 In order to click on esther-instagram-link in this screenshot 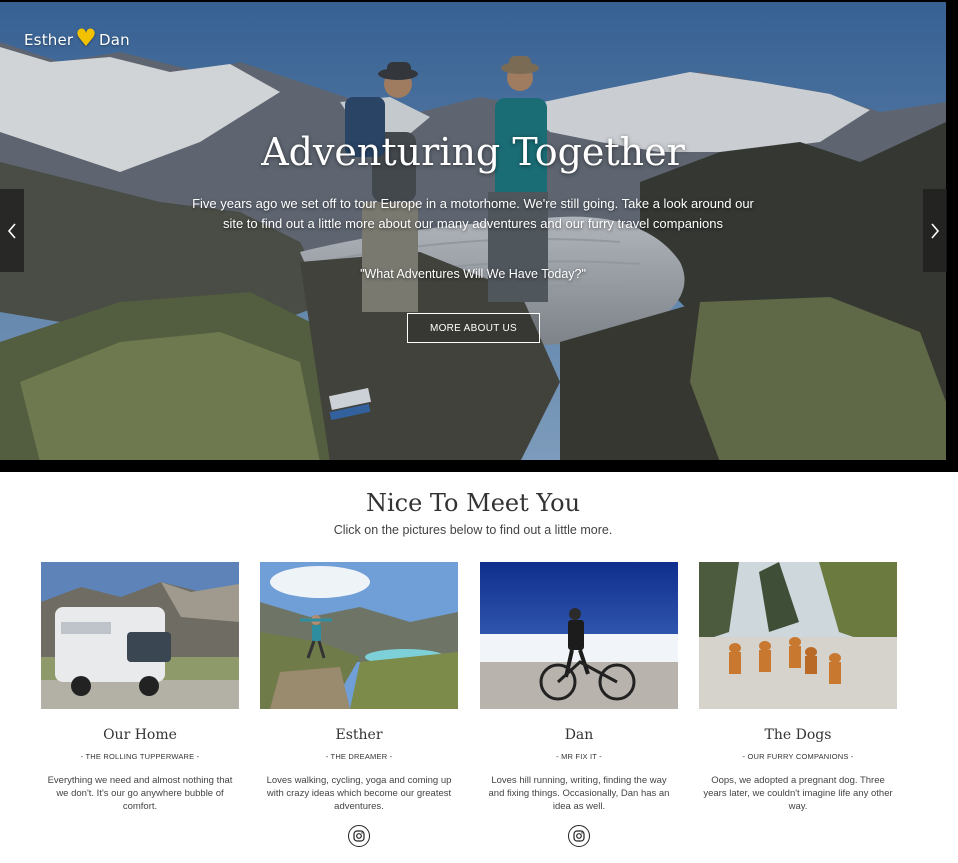, I will do `click(359, 836)`.